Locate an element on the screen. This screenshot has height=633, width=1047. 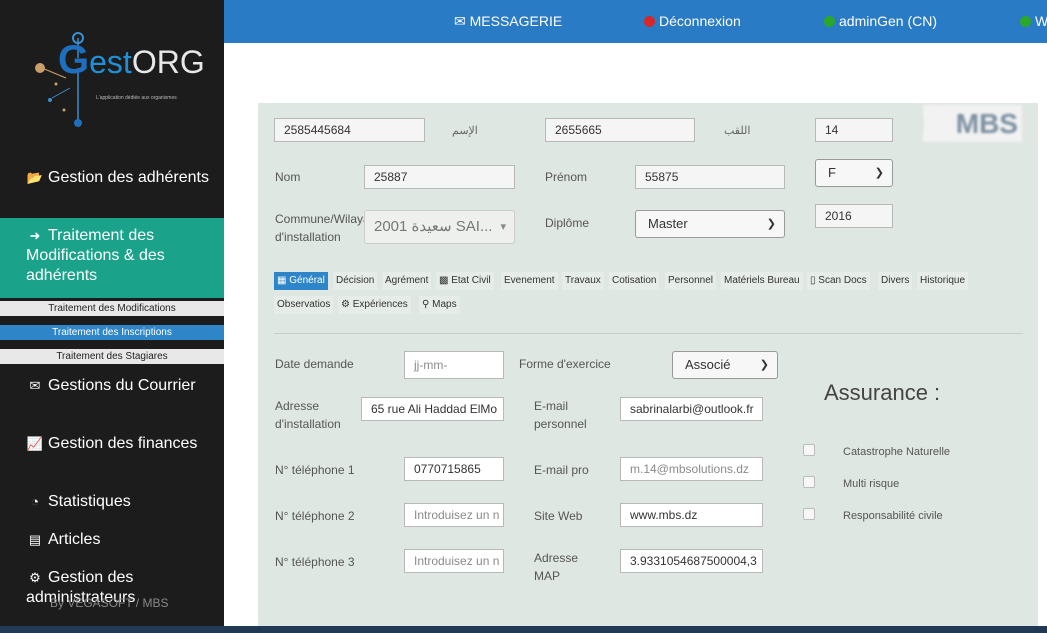
sidebar-item-label: Gestion des adhérents is located at coordinates (128, 177).